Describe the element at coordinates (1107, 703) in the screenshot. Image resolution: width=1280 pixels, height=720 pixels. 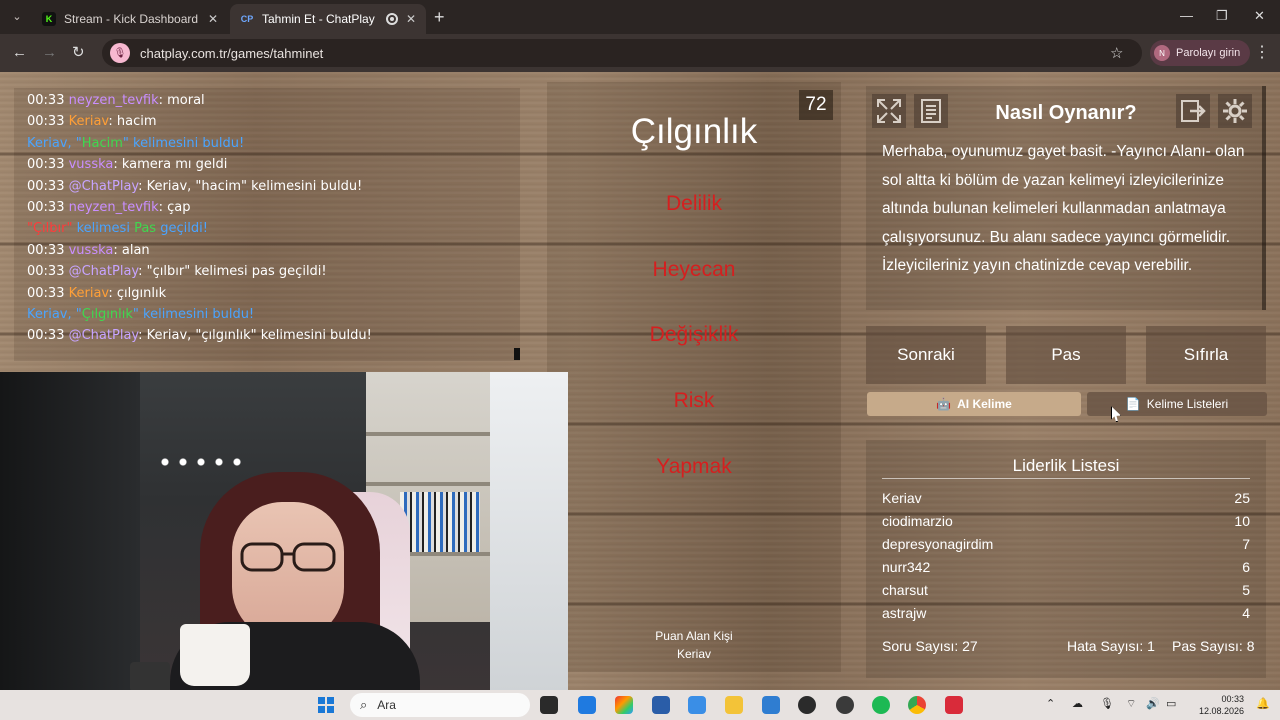
I see `microphone-icon: 🎙` at that location.